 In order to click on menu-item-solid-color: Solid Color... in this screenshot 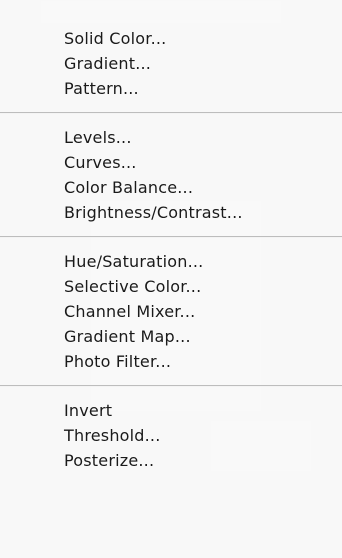, I will do `click(171, 38)`.